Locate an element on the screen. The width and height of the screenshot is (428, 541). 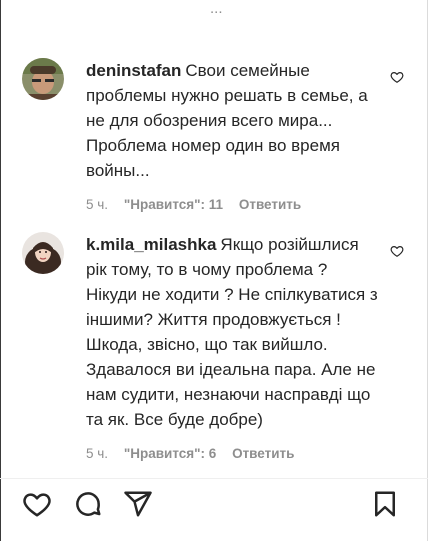
comment-likes: "Нравится": 6 is located at coordinates (170, 453).